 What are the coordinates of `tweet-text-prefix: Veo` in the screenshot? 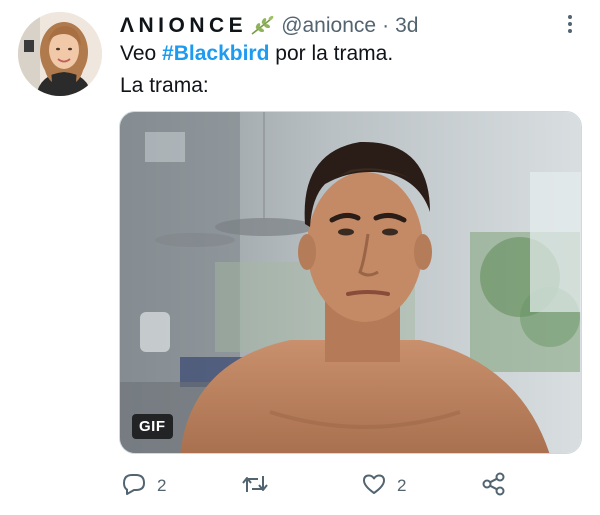 It's located at (141, 53).